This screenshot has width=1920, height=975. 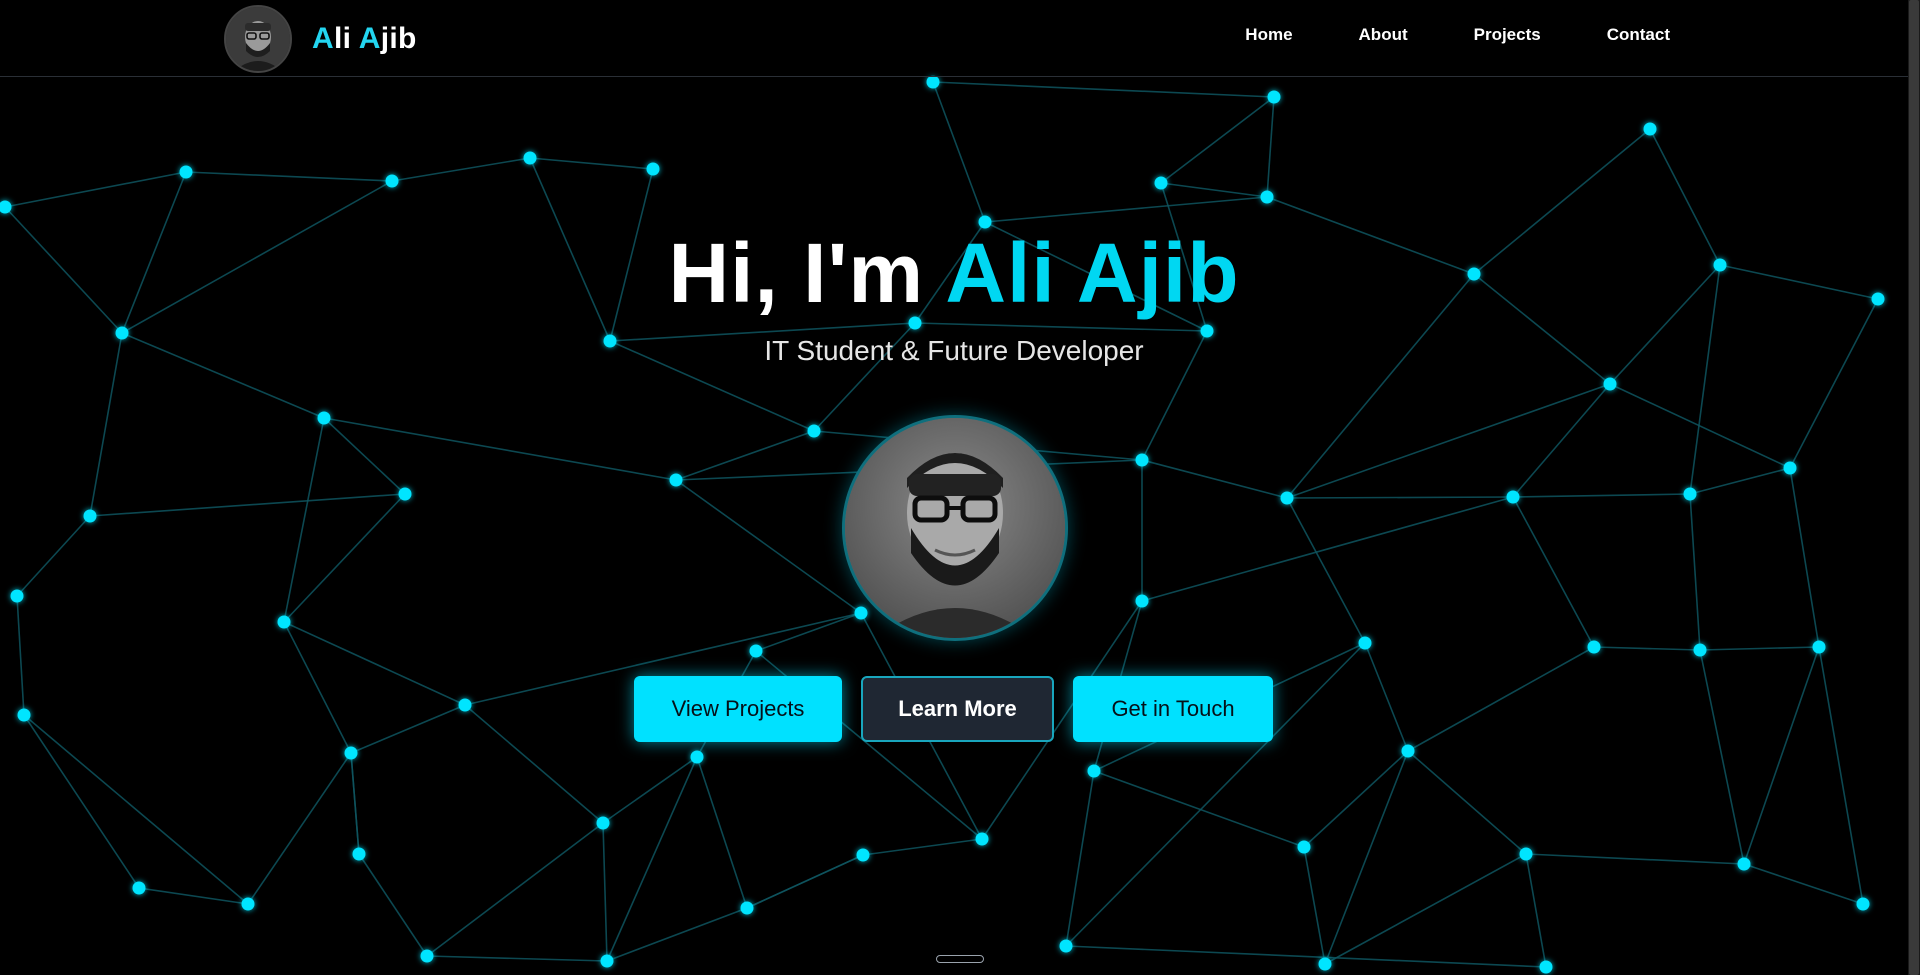 I want to click on nav-link-about: About, so click(x=1383, y=35).